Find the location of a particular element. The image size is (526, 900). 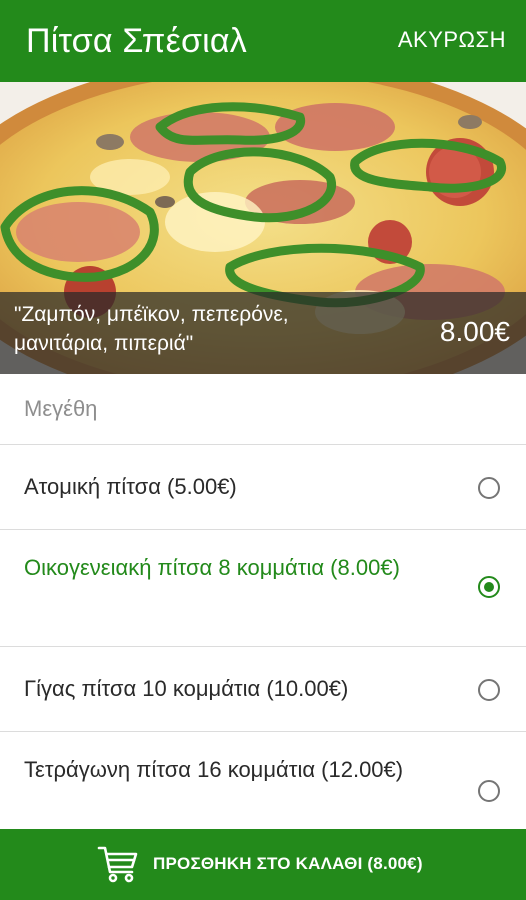

size-option-label: Τετράγωνη πίτσα 16 κομμάτια (12.00€) is located at coordinates (214, 769).